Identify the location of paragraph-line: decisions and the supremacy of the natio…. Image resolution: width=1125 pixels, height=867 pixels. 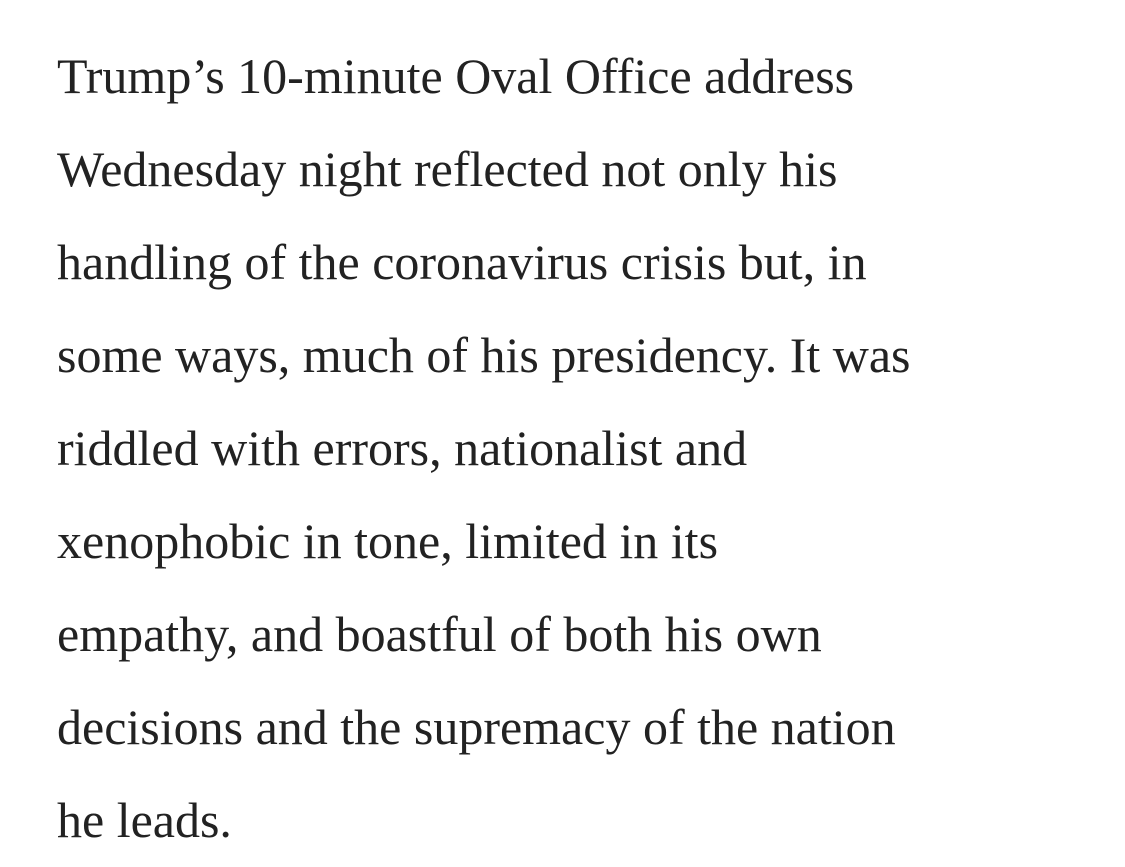
(476, 727).